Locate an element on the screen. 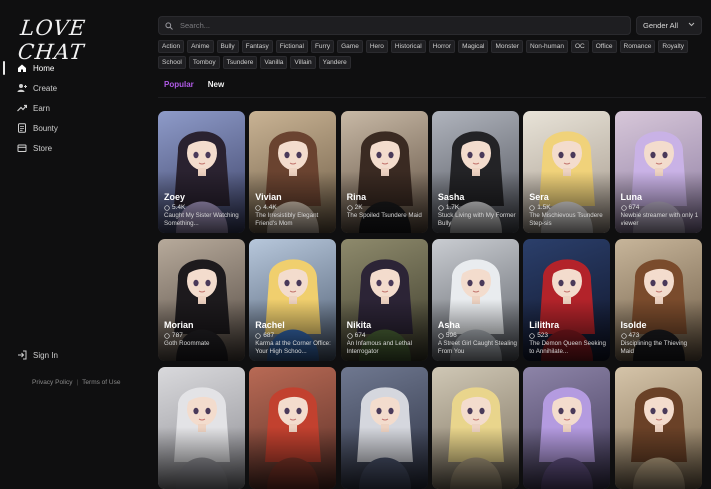  tag-chip: Fictional is located at coordinates (291, 46).